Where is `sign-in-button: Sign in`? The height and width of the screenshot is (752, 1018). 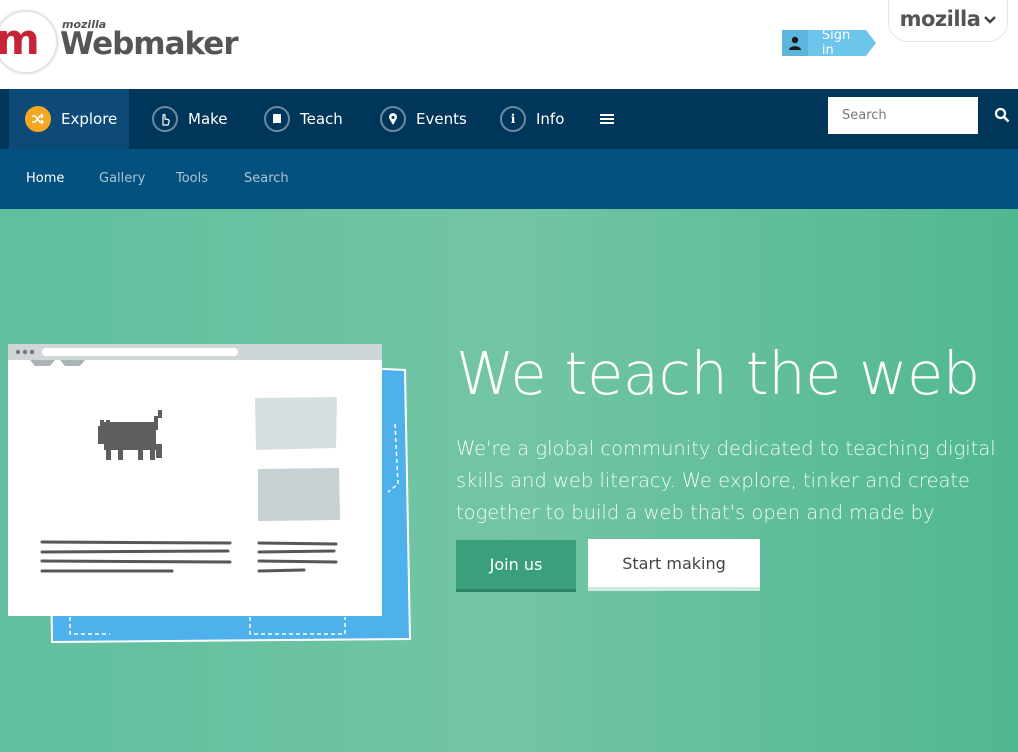 sign-in-button: Sign in is located at coordinates (829, 43).